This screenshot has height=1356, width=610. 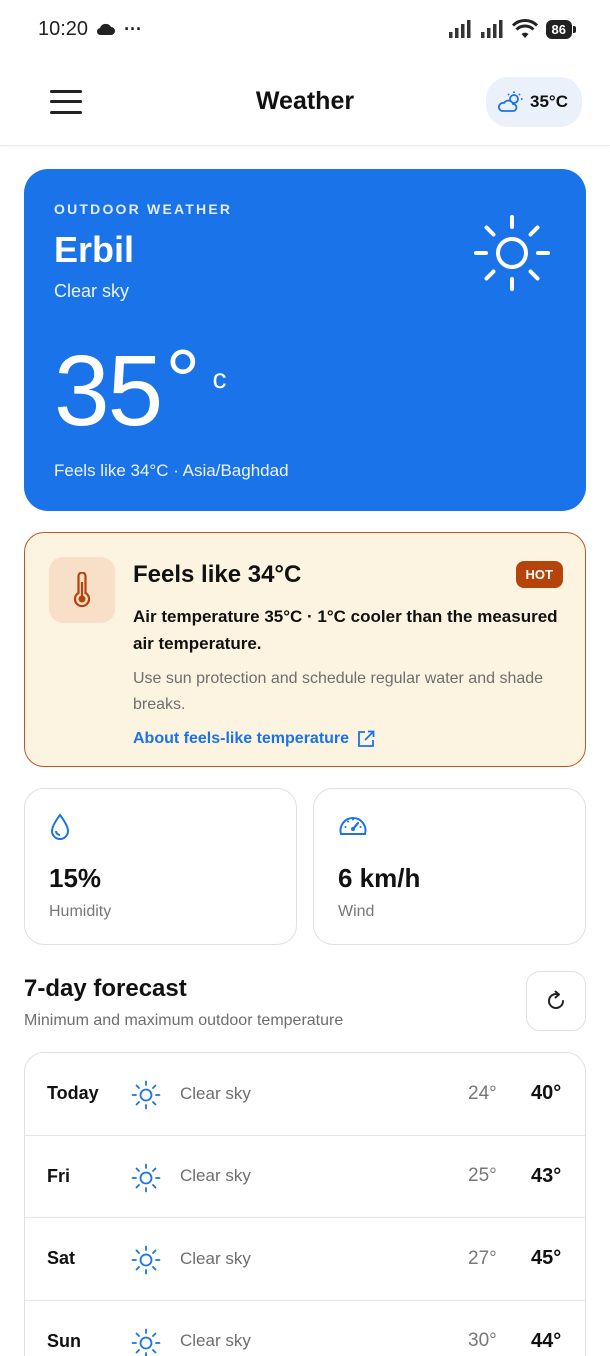 I want to click on external-link-icon, so click(x=366, y=738).